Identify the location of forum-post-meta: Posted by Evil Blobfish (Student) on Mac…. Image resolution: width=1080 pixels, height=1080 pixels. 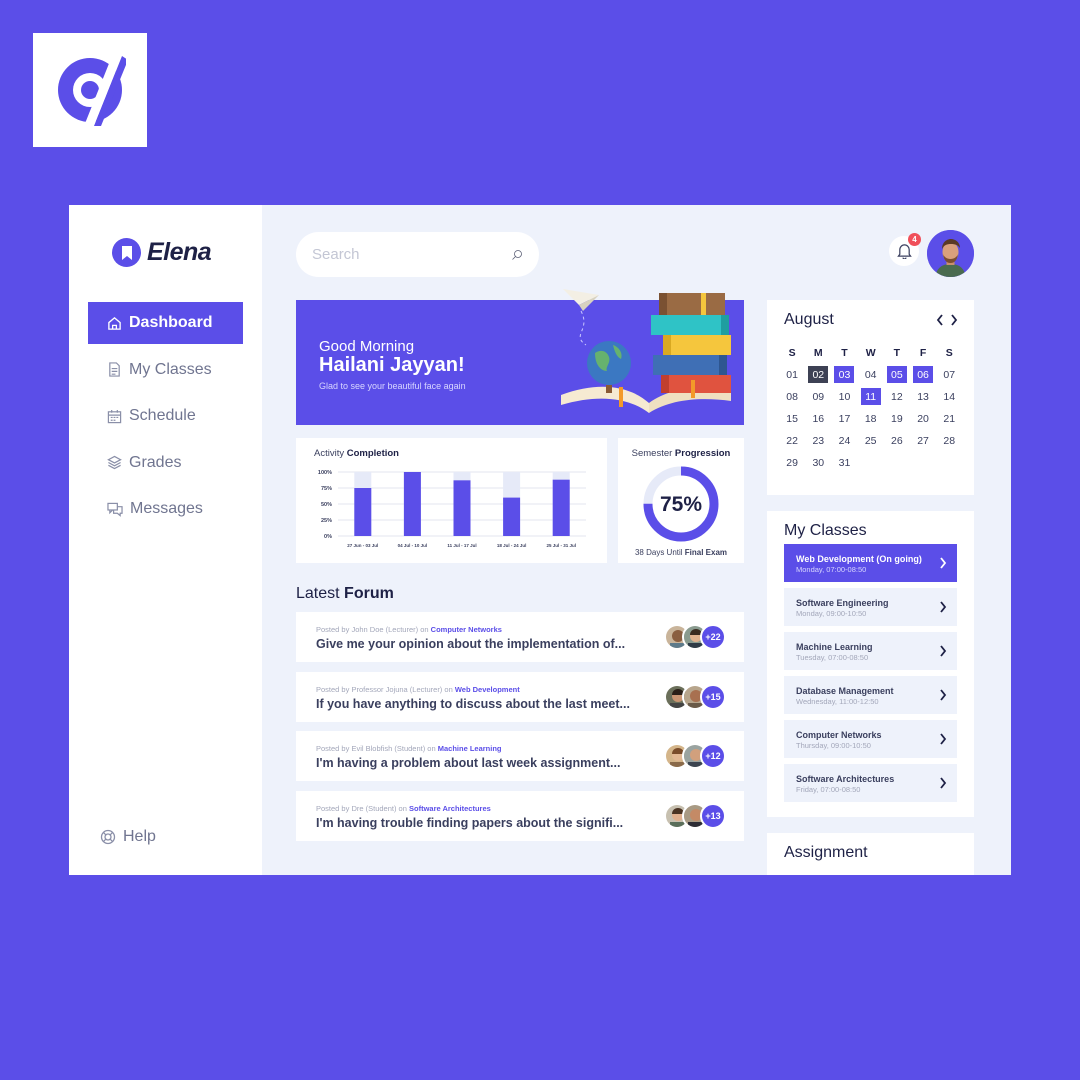
(409, 748).